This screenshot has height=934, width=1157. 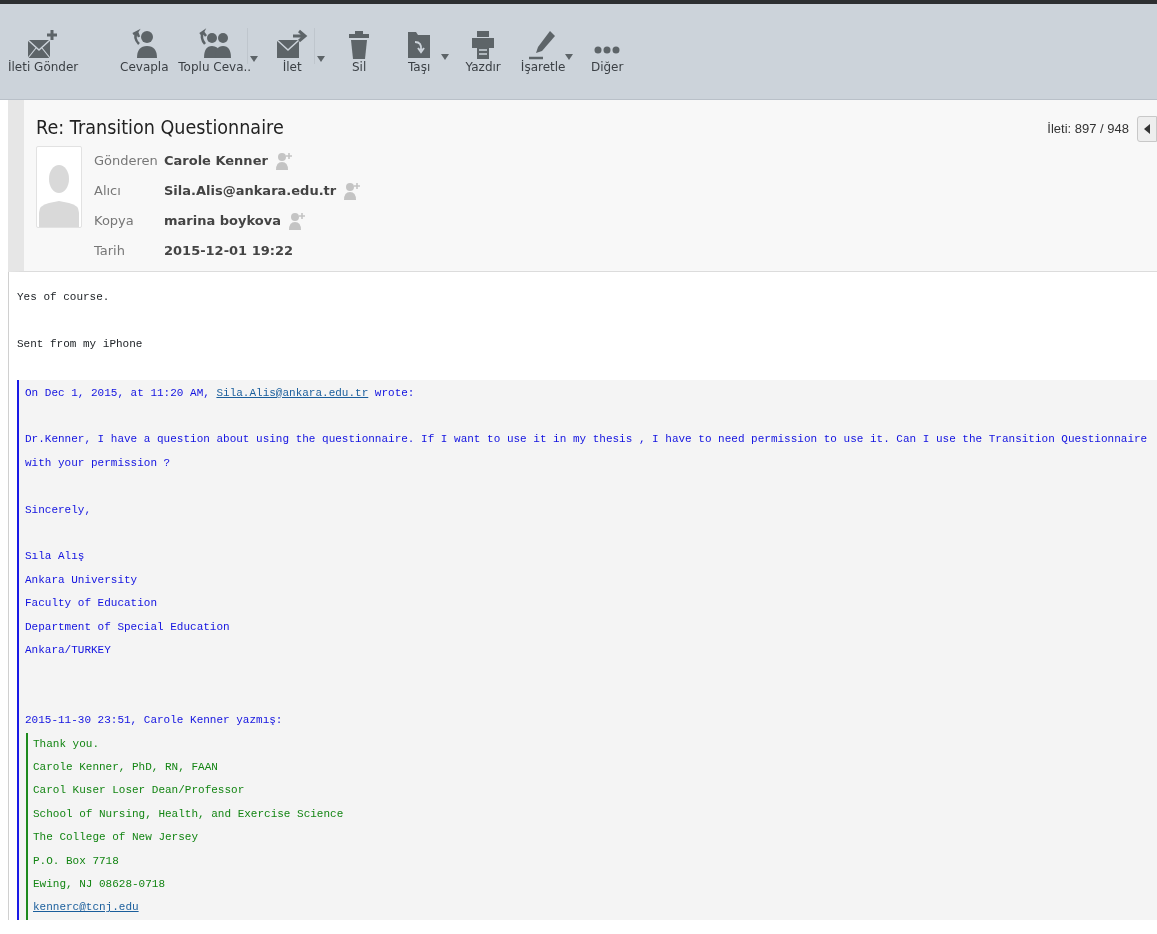 What do you see at coordinates (126, 767) in the screenshot?
I see `quote-line: Carole Kenner, PhD, RN, FAAN` at bounding box center [126, 767].